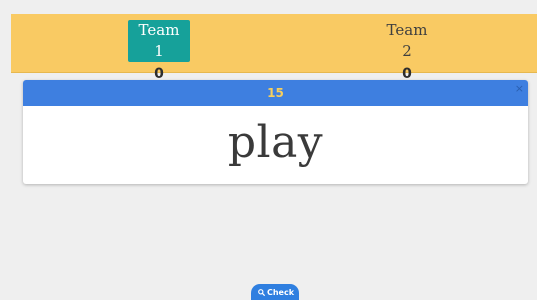 The height and width of the screenshot is (300, 537). What do you see at coordinates (261, 292) in the screenshot?
I see `search-icon` at bounding box center [261, 292].